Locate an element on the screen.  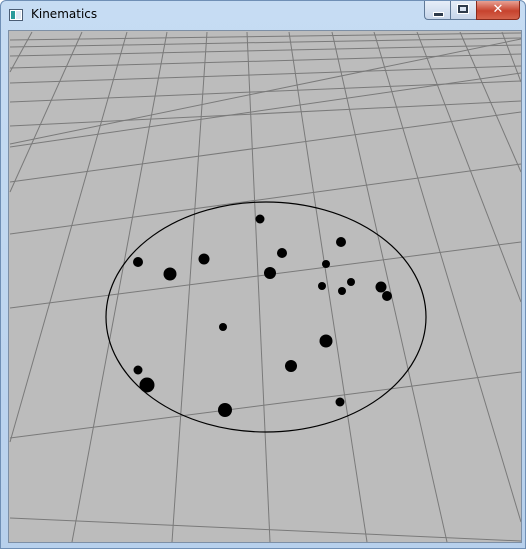
close-button: ✕ is located at coordinates (498, 10).